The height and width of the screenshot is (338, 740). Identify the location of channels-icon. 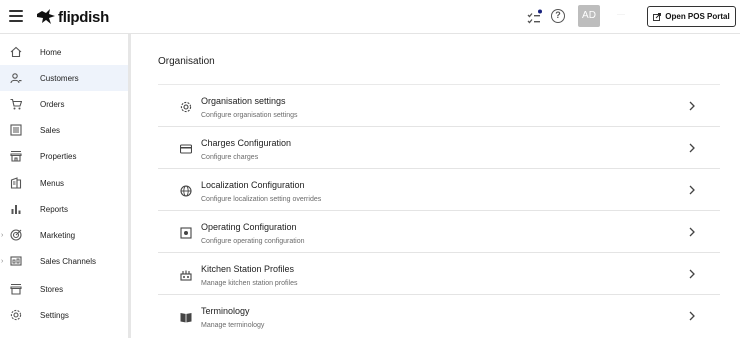
(16, 261).